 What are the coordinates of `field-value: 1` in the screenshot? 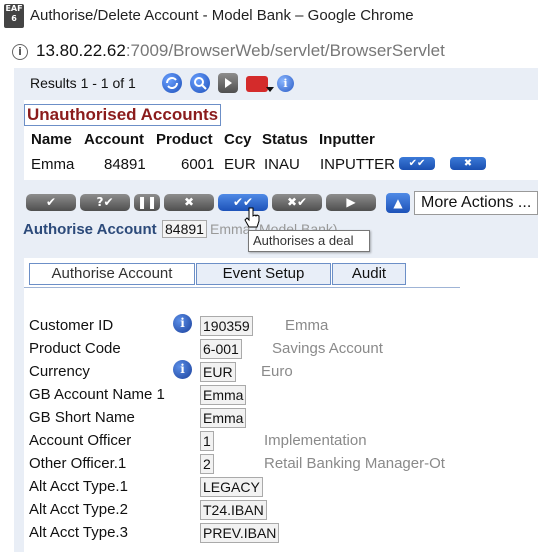 It's located at (207, 441).